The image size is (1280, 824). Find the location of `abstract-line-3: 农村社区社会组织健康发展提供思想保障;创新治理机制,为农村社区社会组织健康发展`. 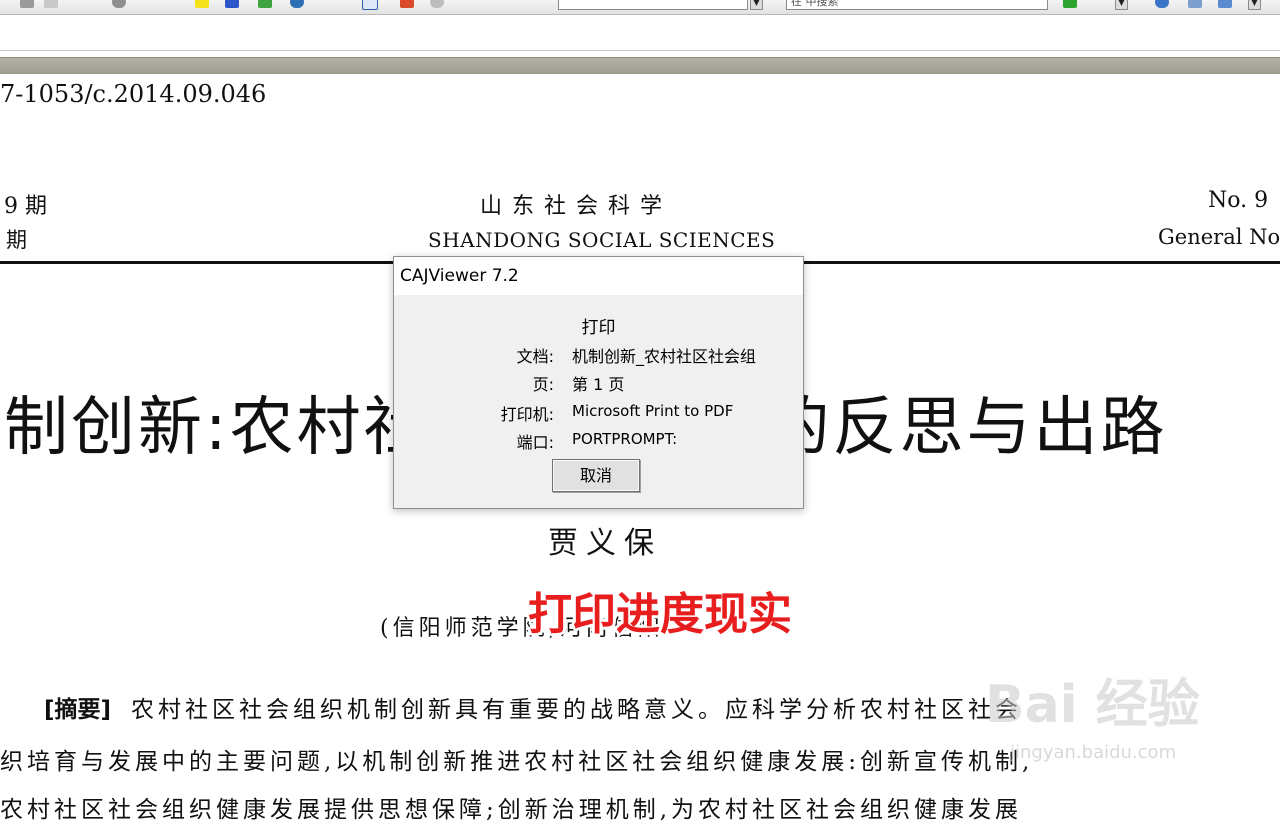

abstract-line-3: 农村社区社会组织健康发展提供思想保障;创新治理机制,为农村社区社会组织健康发展 is located at coordinates (511, 810).